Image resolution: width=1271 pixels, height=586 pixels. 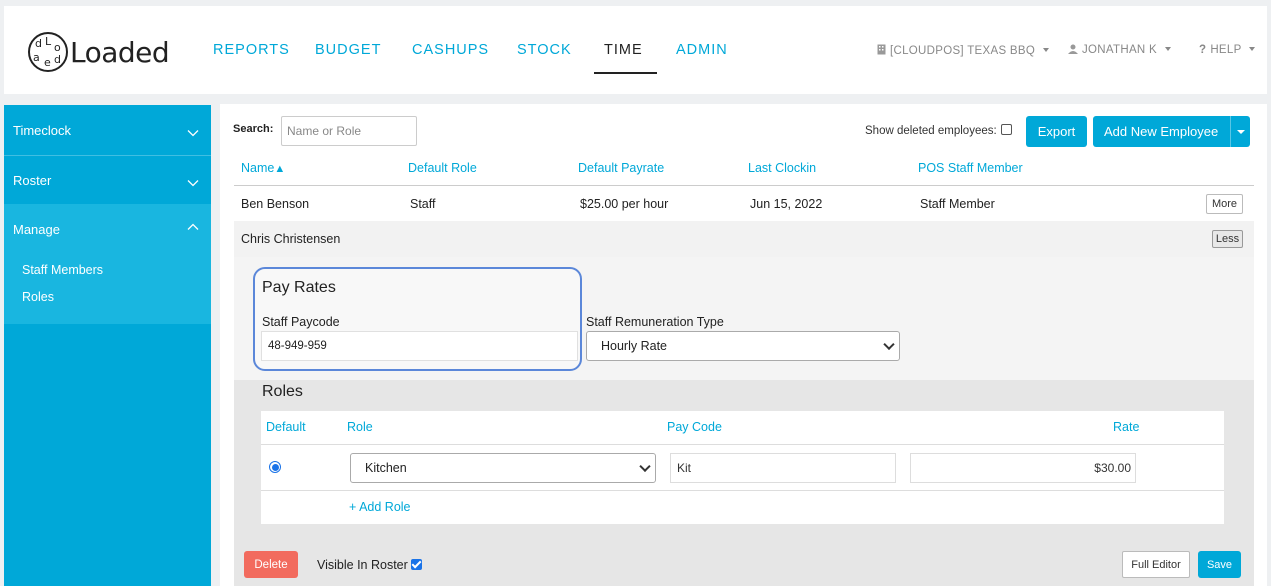 I want to click on nav-time: TIME, so click(x=623, y=50).